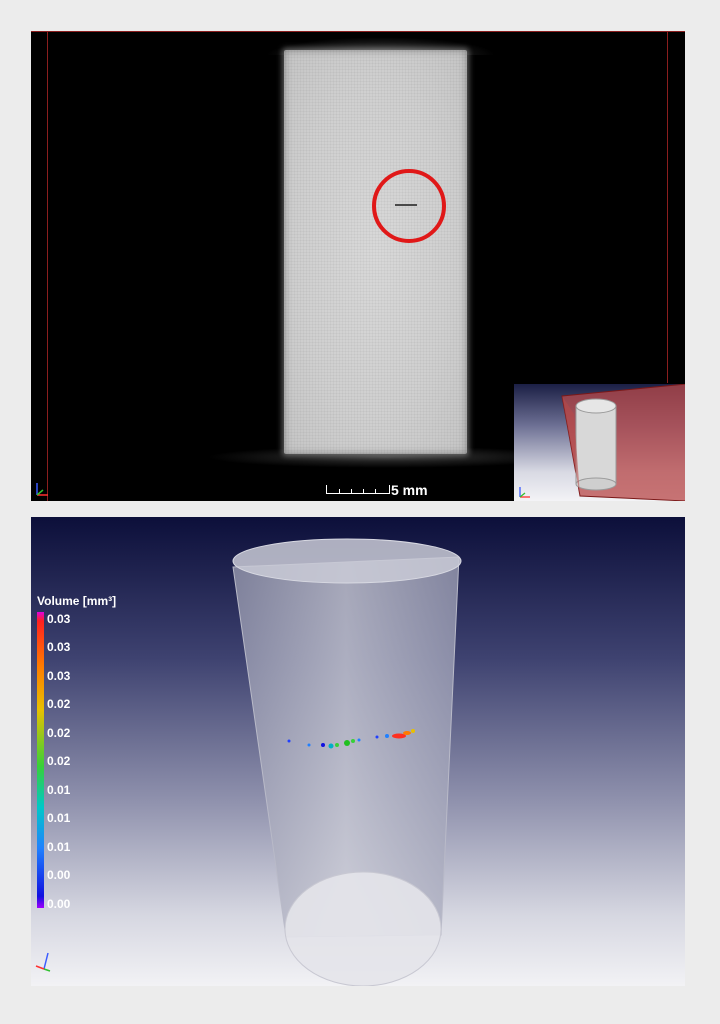  I want to click on frame-line-right, so click(667, 207).